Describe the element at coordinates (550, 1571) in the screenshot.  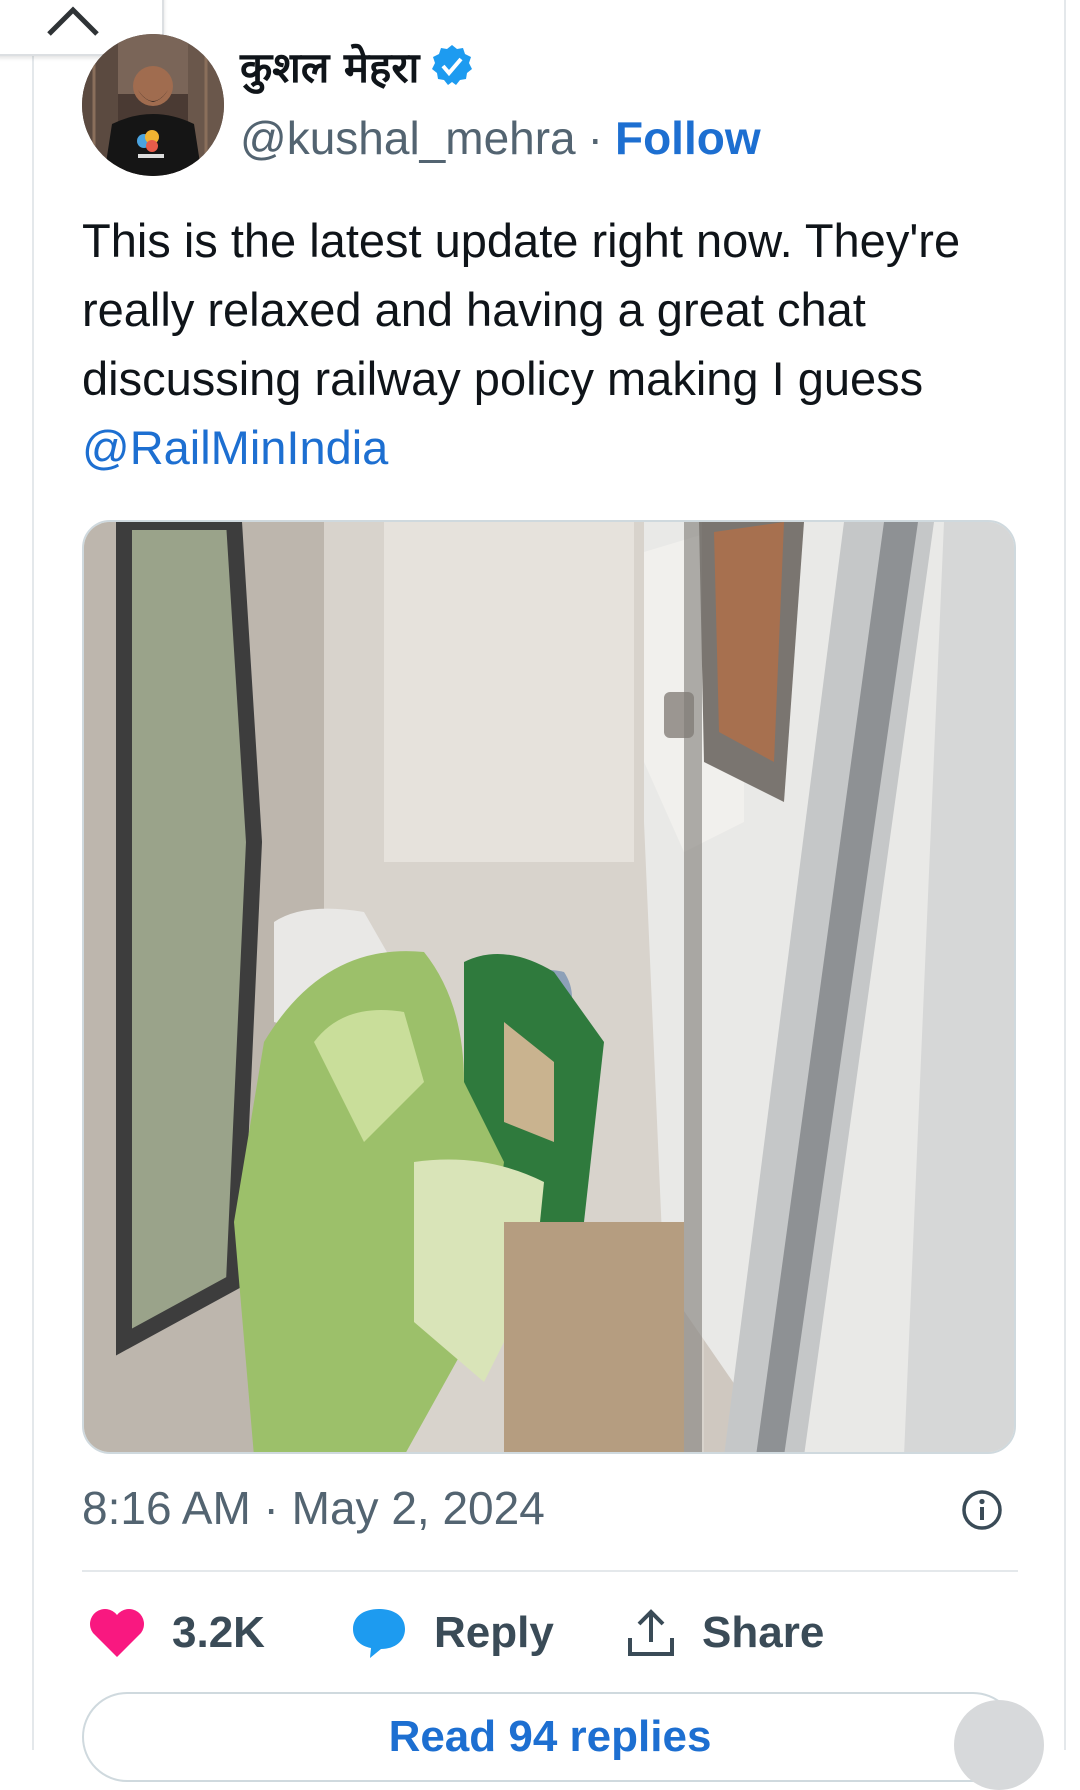
I see `divider` at that location.